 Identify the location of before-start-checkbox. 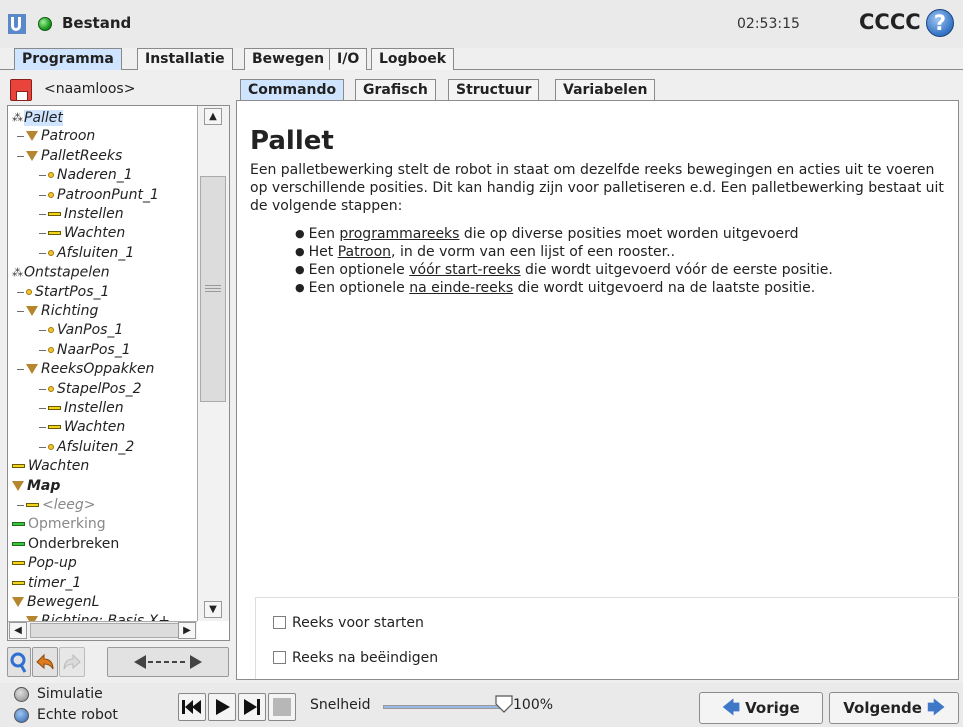
(279, 622).